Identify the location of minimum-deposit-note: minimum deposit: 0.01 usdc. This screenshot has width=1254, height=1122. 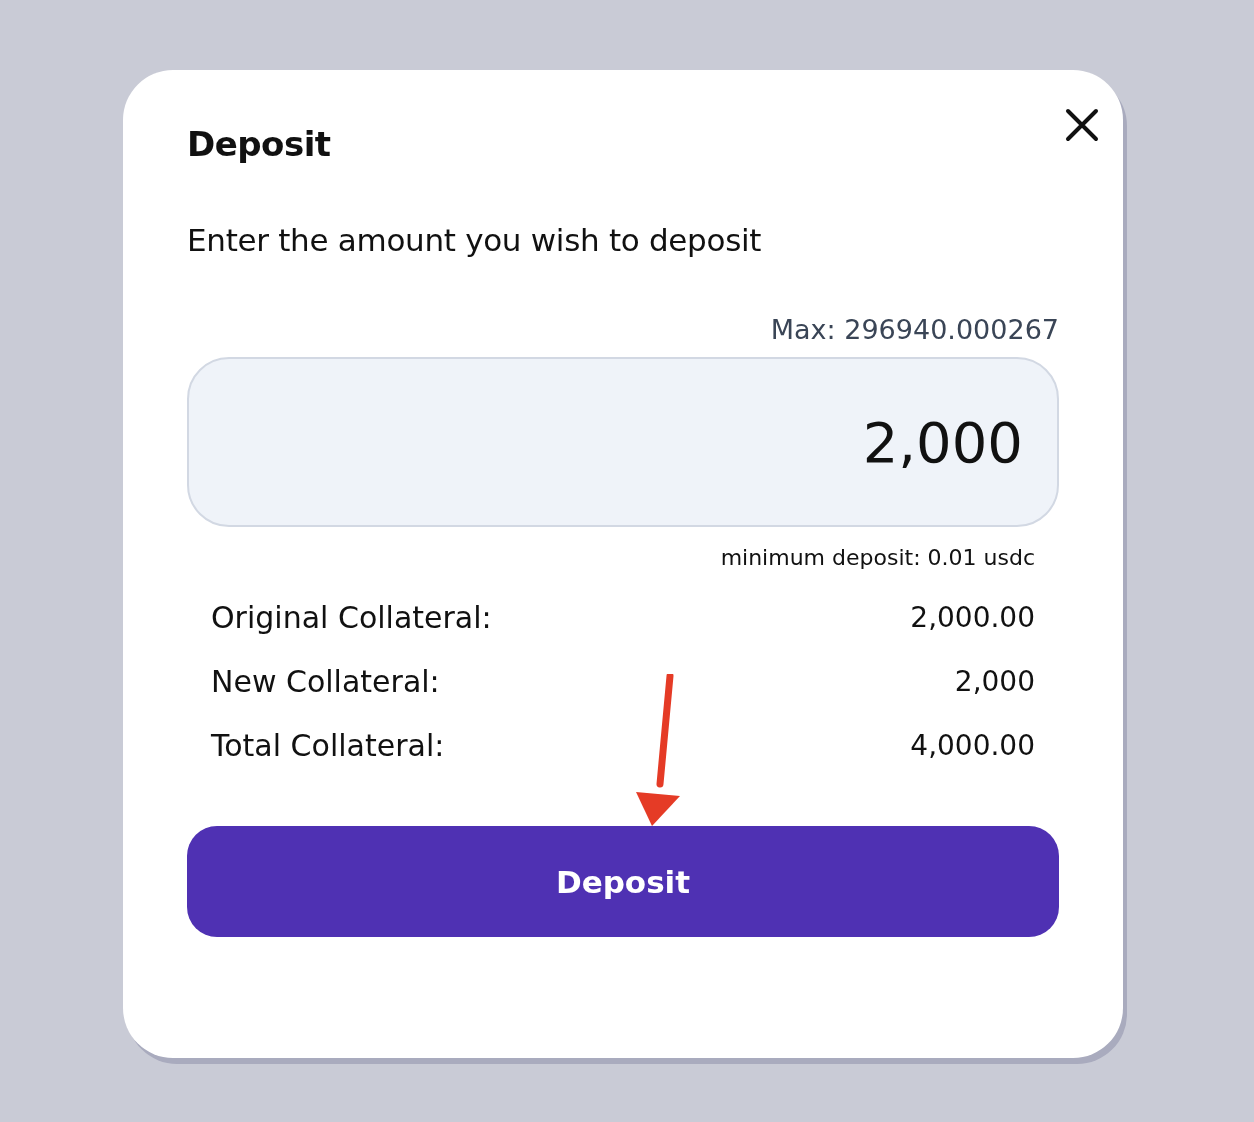
(877, 557).